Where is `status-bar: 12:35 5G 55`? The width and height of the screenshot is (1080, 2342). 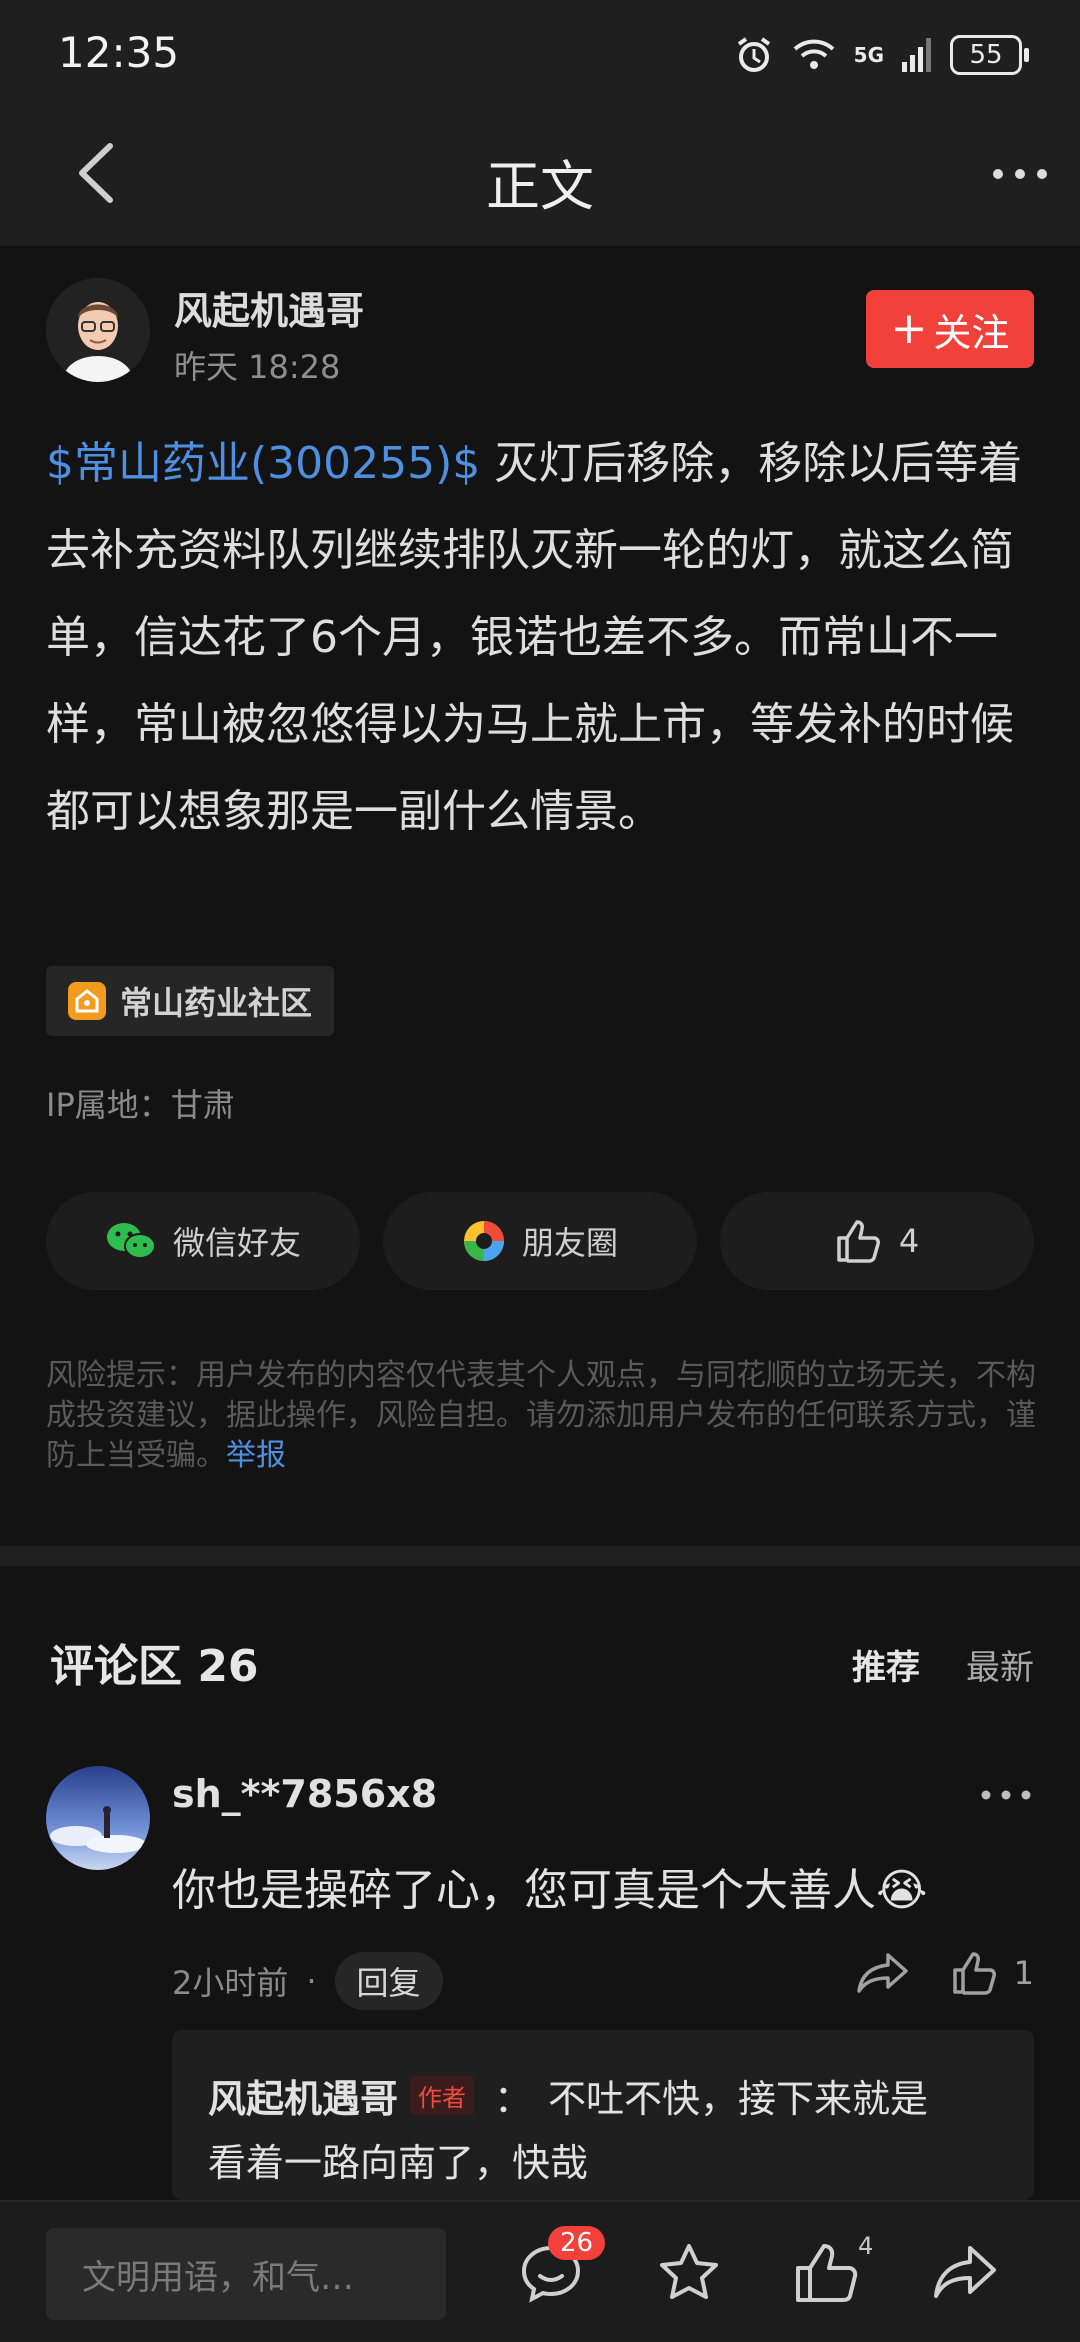
status-bar: 12:35 5G 55 is located at coordinates (540, 50).